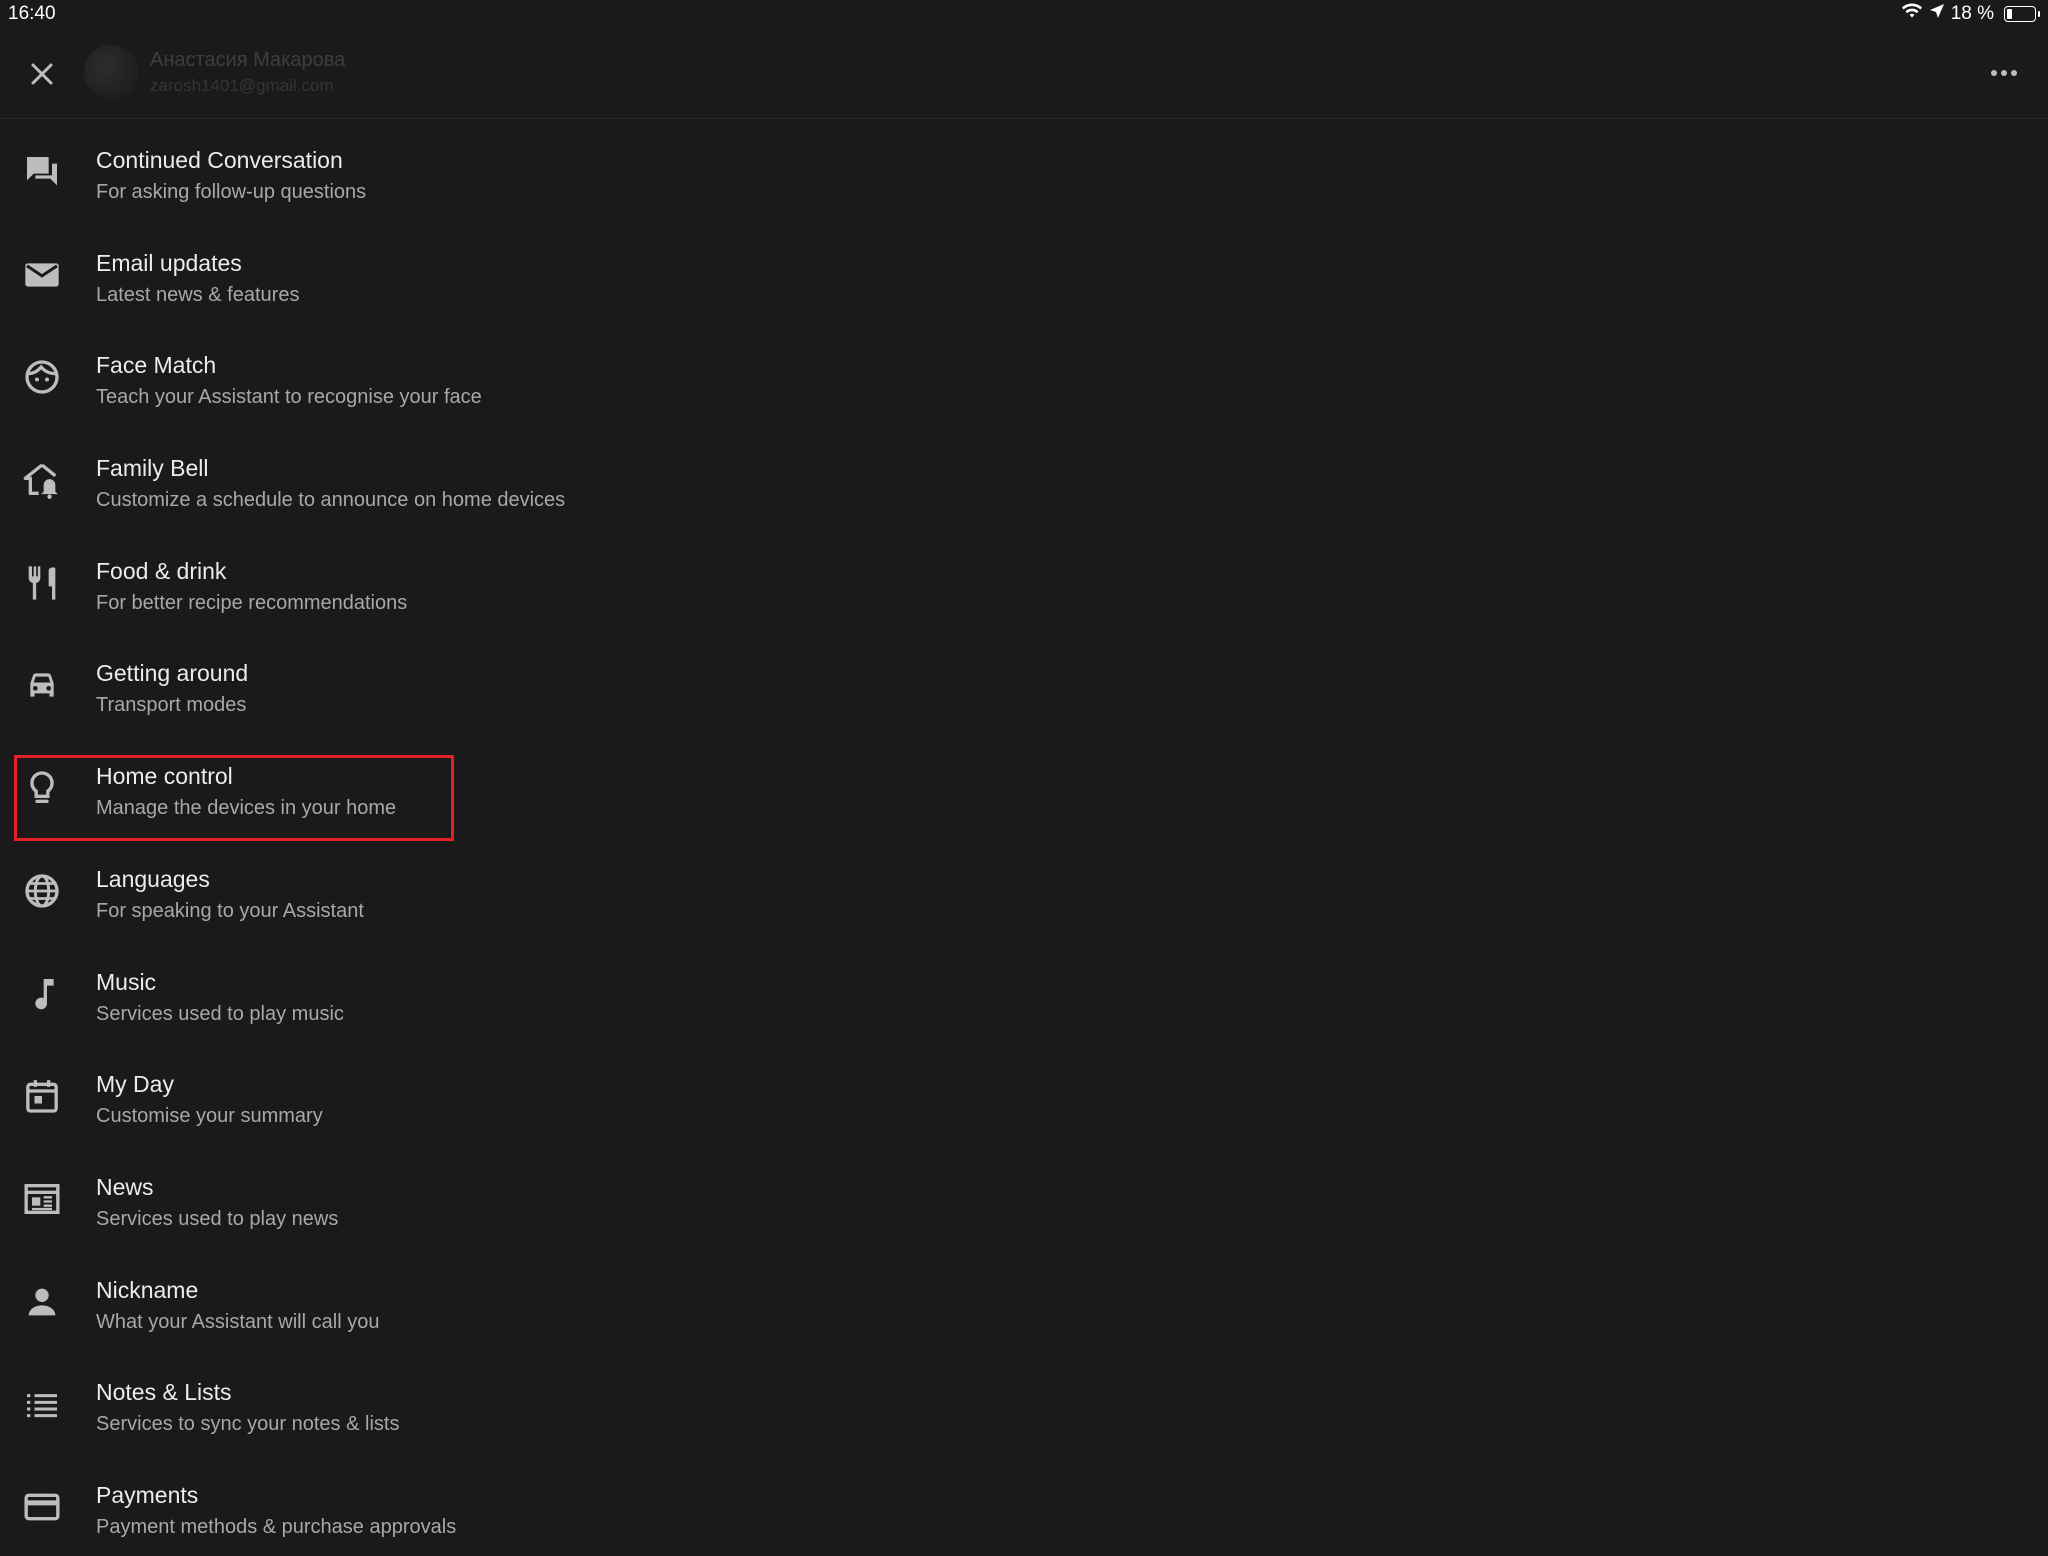 The width and height of the screenshot is (2048, 1556). What do you see at coordinates (161, 570) in the screenshot?
I see `settings-item-title: Food & drink` at bounding box center [161, 570].